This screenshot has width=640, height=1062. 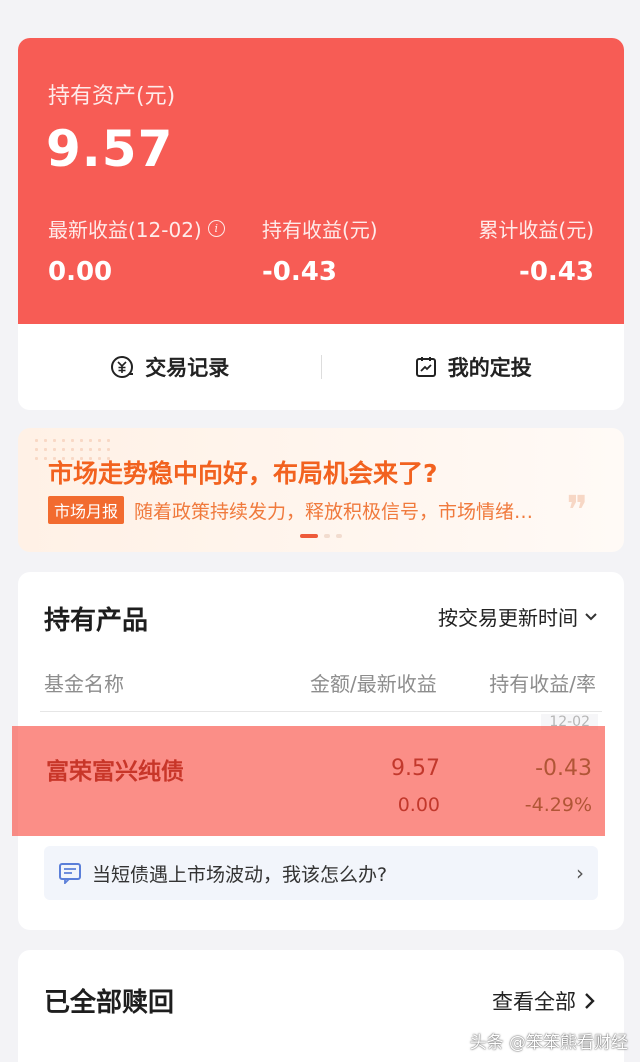 I want to click on view-all-label: 查看全部, so click(x=534, y=1002).